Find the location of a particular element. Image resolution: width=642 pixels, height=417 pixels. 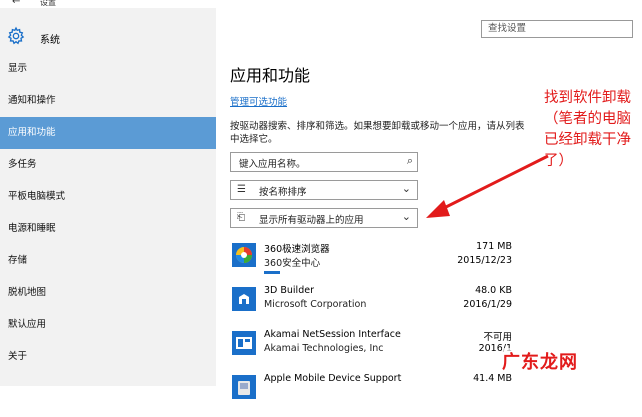

app-name: 360极速浏览器 is located at coordinates (297, 249).